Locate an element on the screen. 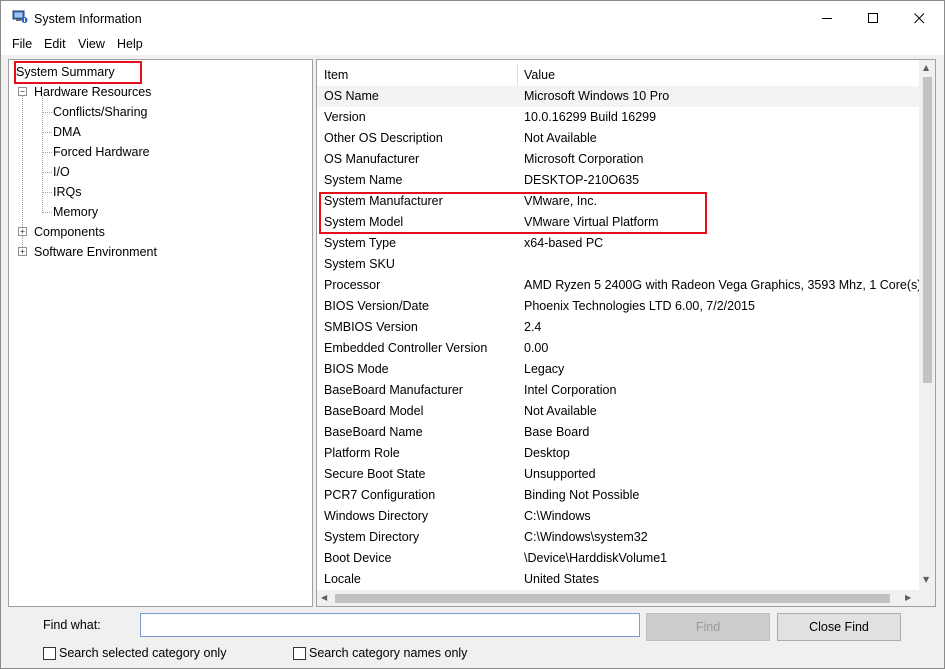 The width and height of the screenshot is (945, 669). table-row: OS Name Microsoft Windows 10 Pro is located at coordinates (618, 96).